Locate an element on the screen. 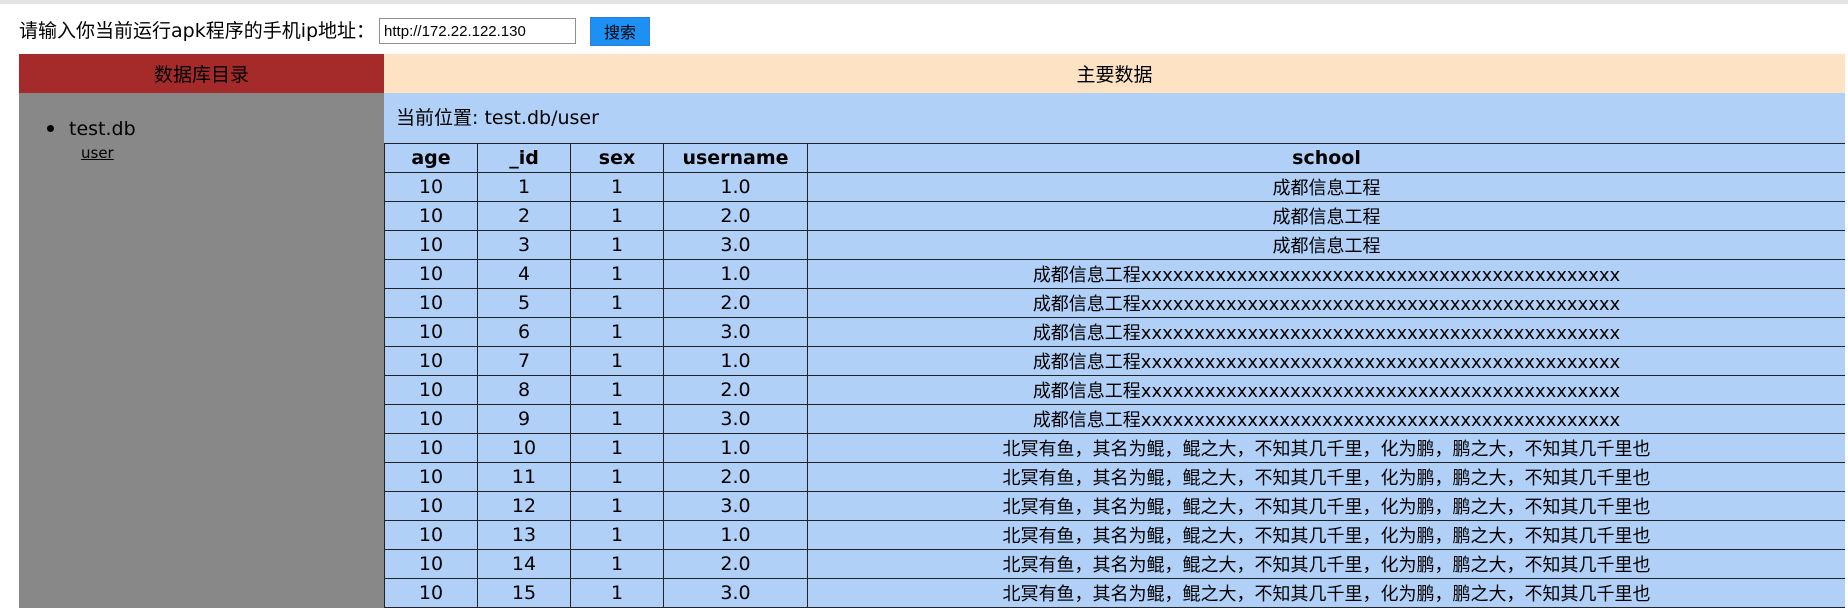 This screenshot has width=1848, height=608. cell-id: 4 is located at coordinates (524, 274).